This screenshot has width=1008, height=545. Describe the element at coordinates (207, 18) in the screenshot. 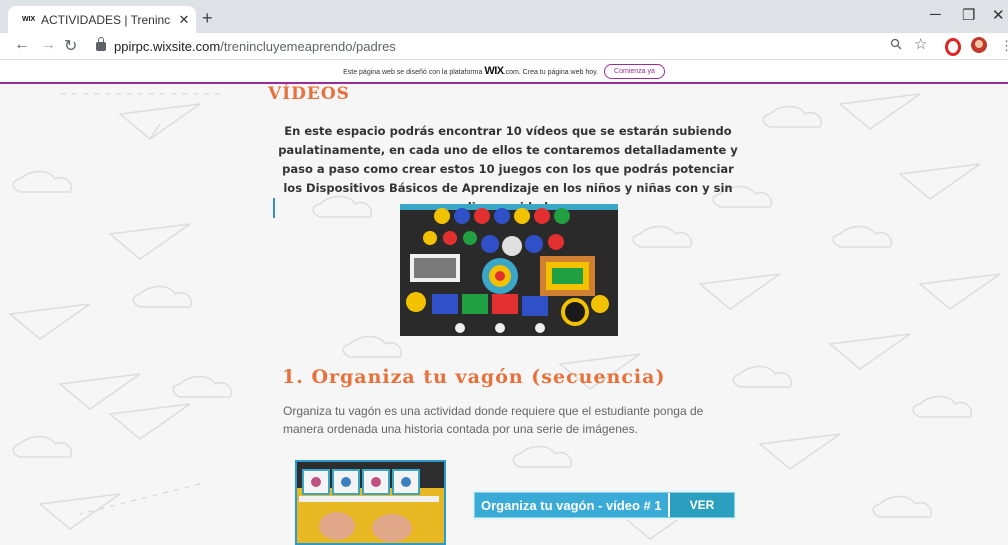

I see `new-tab-button: +` at that location.